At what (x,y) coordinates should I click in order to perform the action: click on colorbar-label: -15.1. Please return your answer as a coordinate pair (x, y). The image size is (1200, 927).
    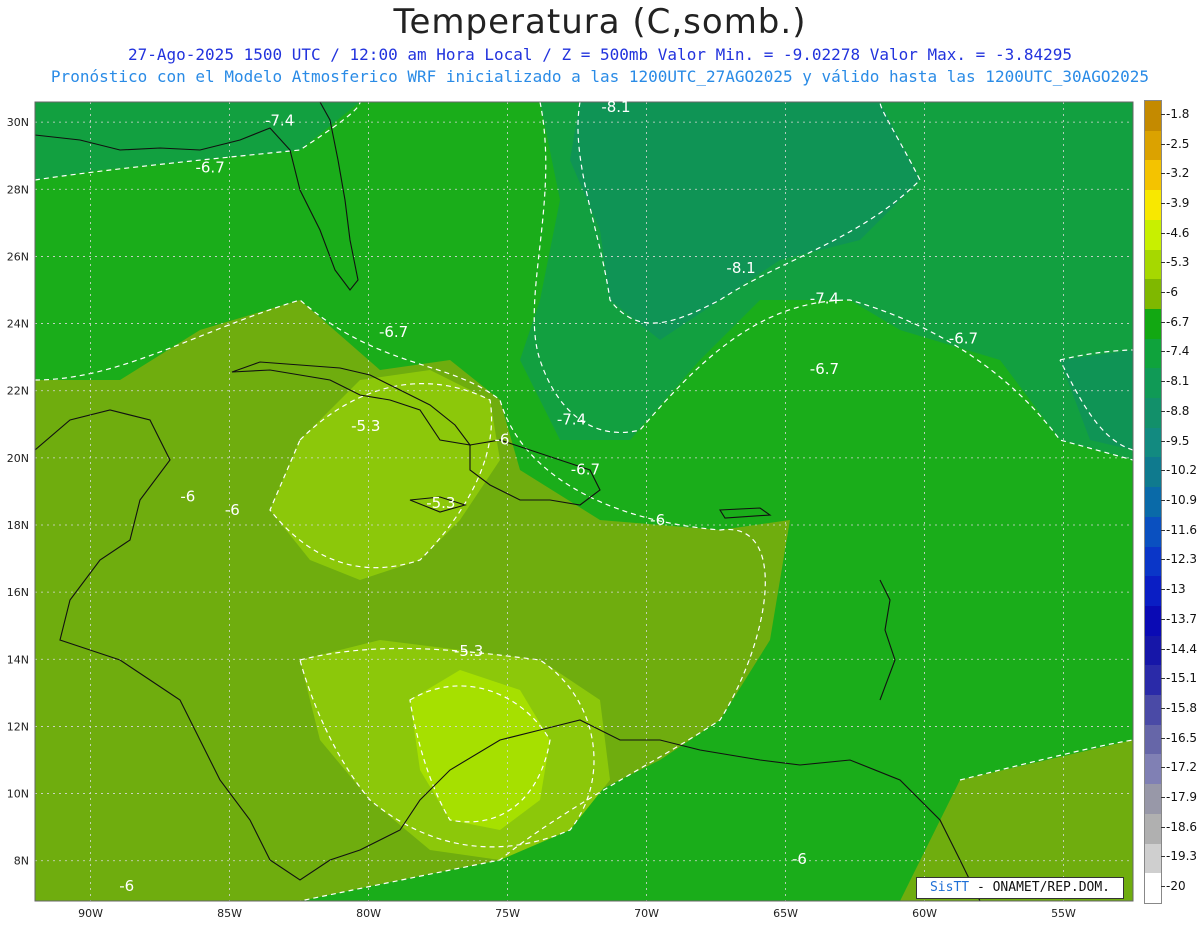
    Looking at the image, I should click on (1179, 678).